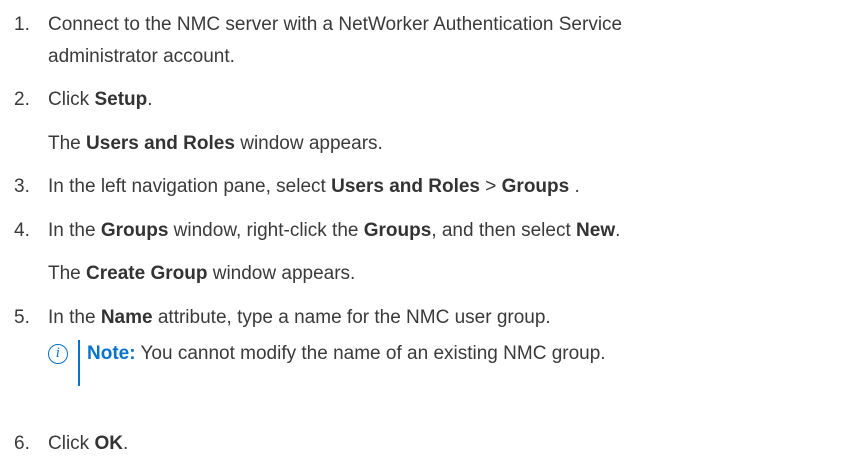 The image size is (867, 471). What do you see at coordinates (147, 273) in the screenshot?
I see `ui-term: Create Group` at bounding box center [147, 273].